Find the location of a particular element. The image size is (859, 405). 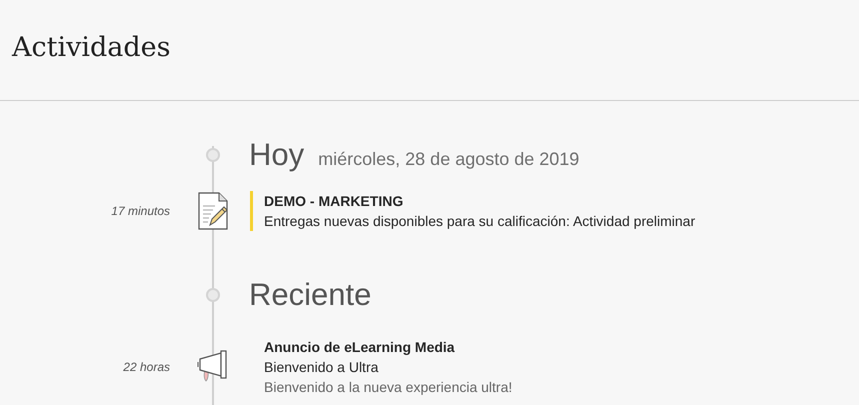

megaphone-icon is located at coordinates (213, 367).